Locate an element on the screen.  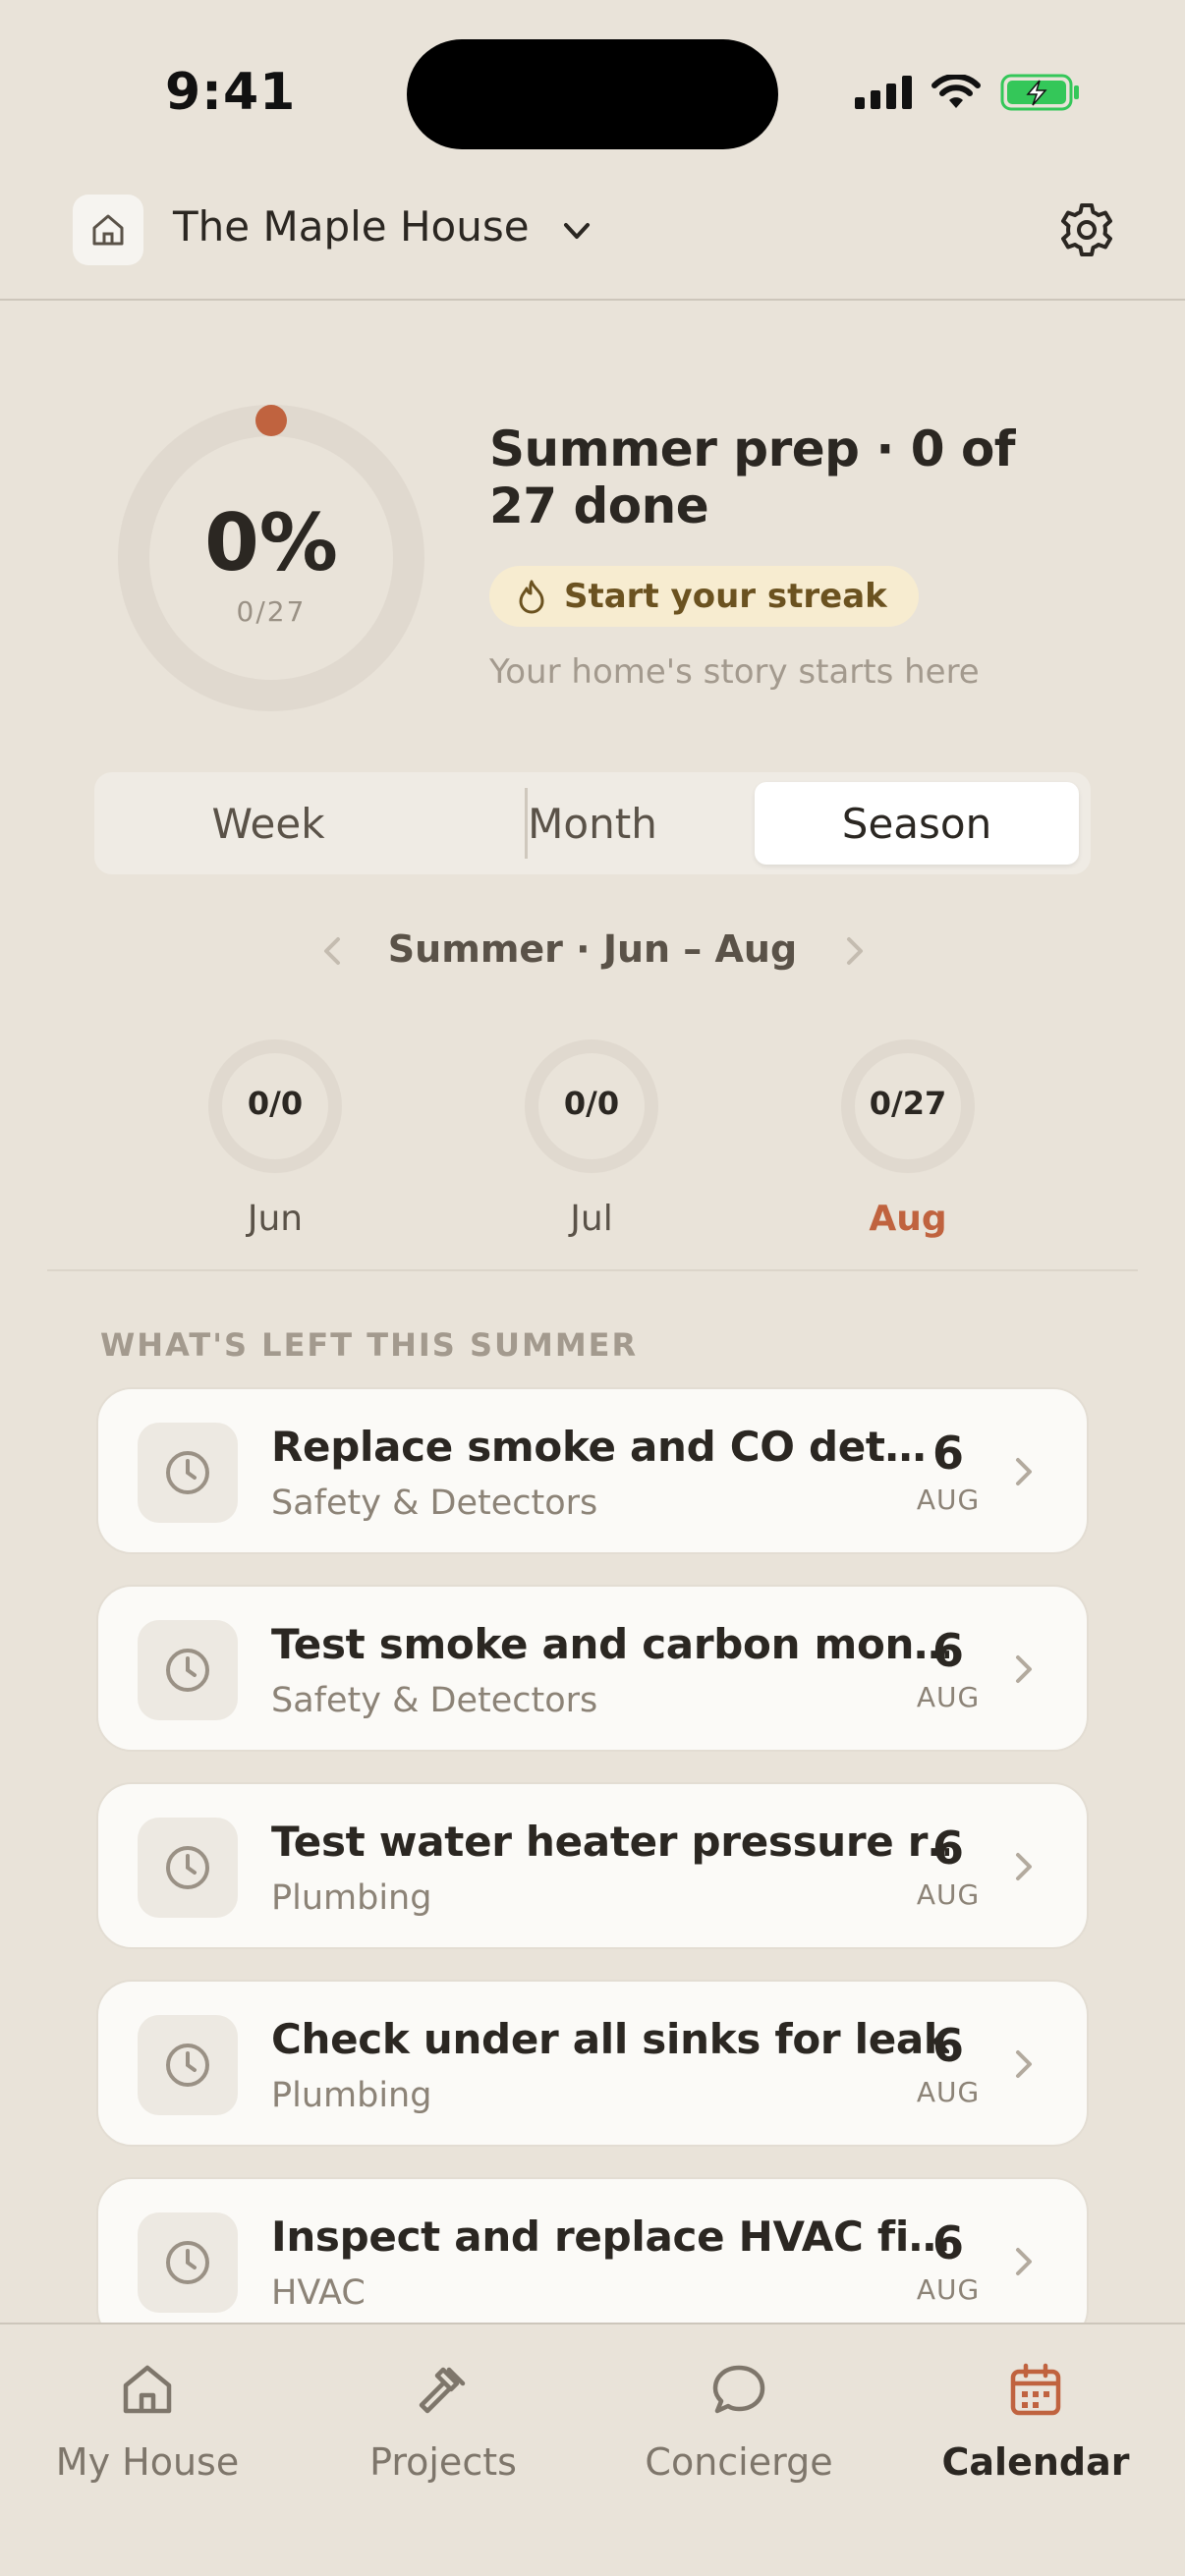
streak-badge: Start your streak is located at coordinates (704, 596).